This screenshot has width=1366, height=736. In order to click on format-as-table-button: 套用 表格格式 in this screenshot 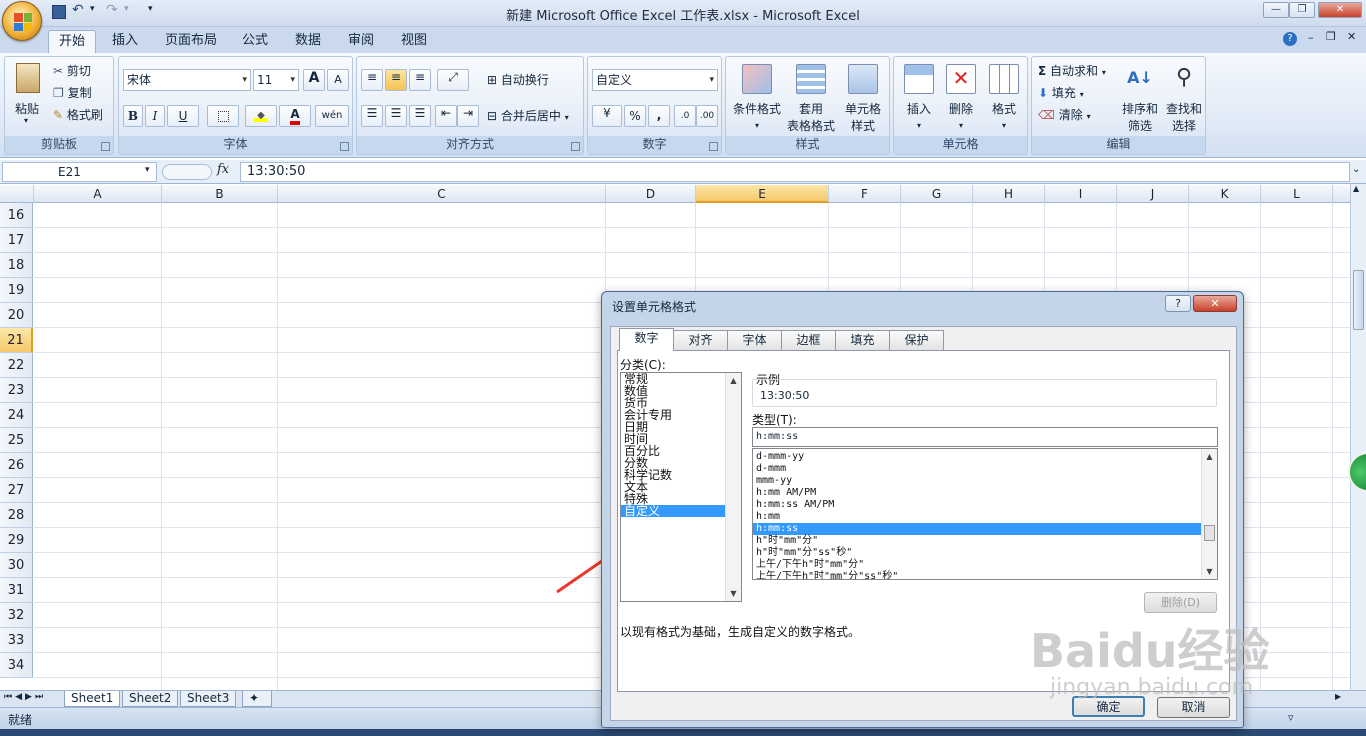, I will do `click(811, 97)`.